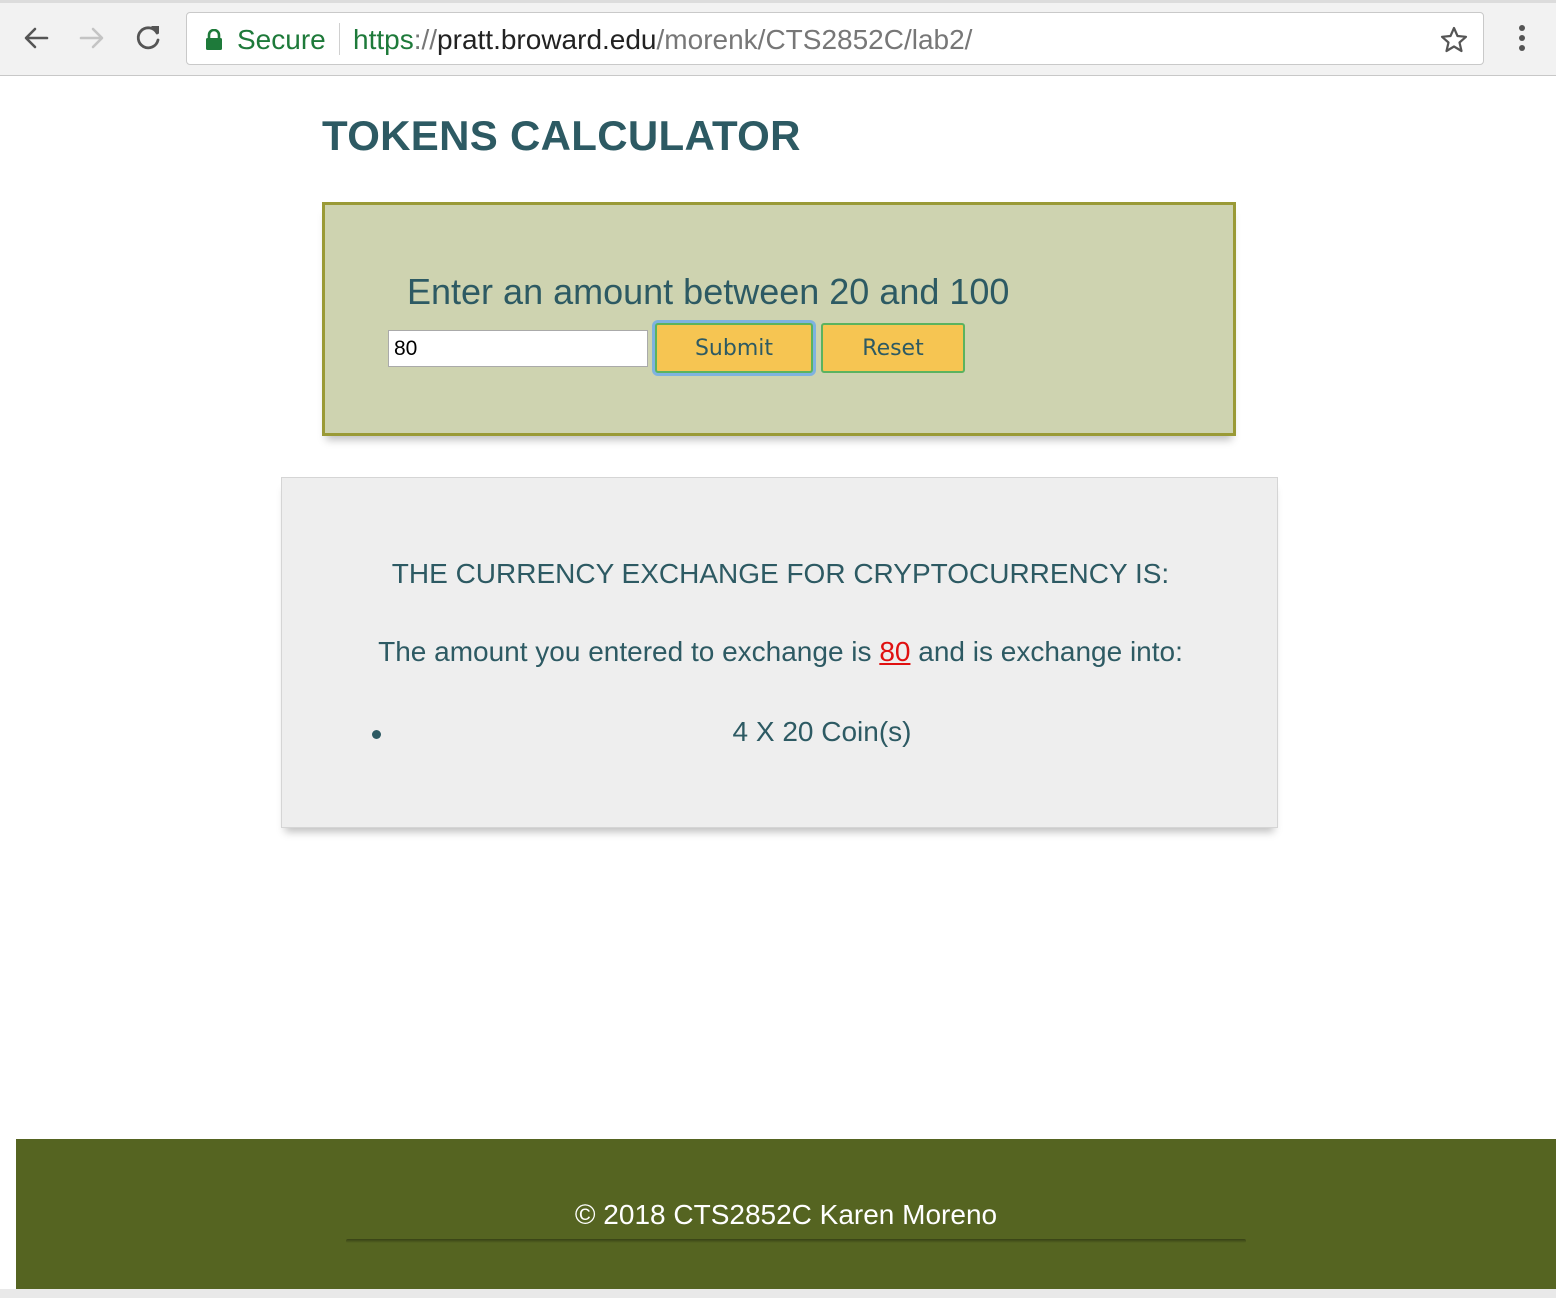  I want to click on back-arrow-icon, so click(36, 38).